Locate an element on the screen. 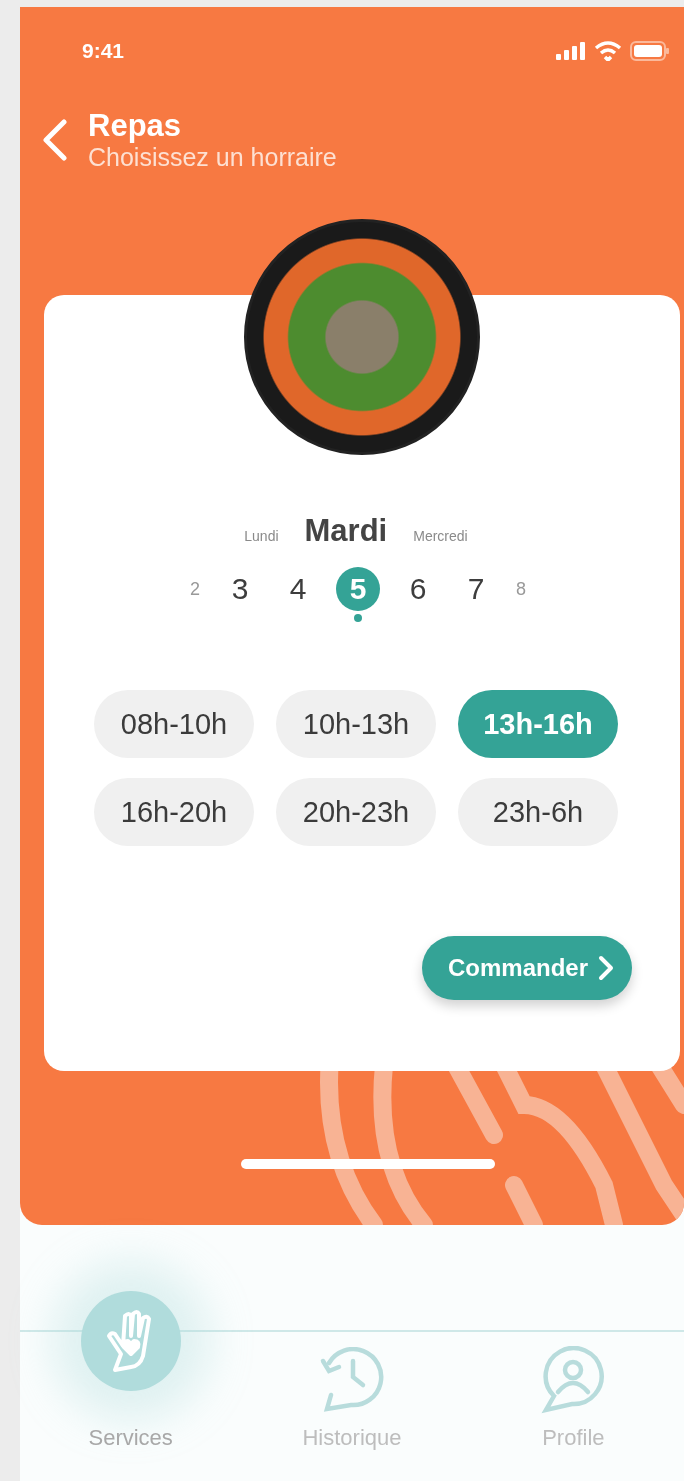 The height and width of the screenshot is (1481, 684). page-subtitle: Choisissez un horraire is located at coordinates (212, 157).